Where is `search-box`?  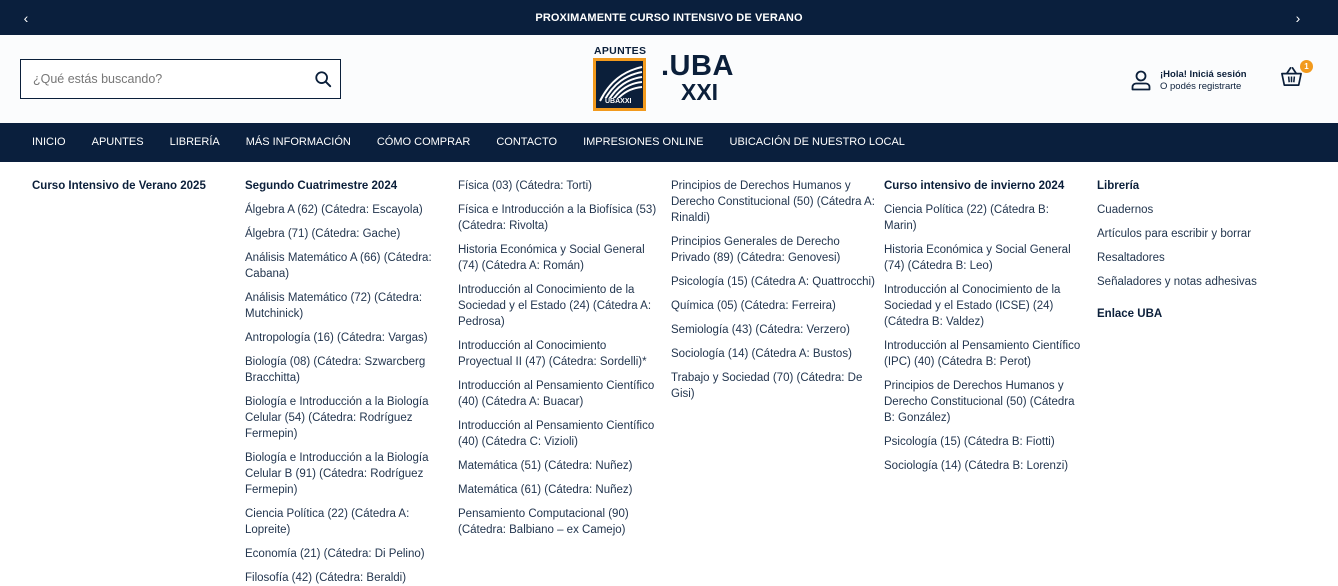
search-box is located at coordinates (180, 79).